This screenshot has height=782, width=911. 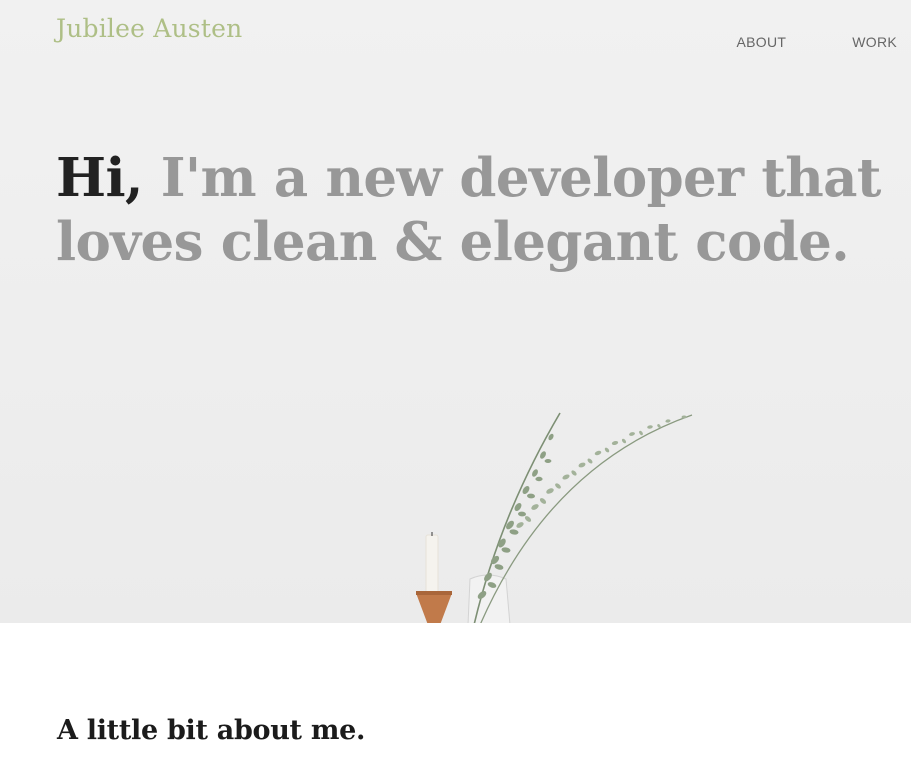 What do you see at coordinates (512, 178) in the screenshot?
I see `headline-line1: I'm a new developer that` at bounding box center [512, 178].